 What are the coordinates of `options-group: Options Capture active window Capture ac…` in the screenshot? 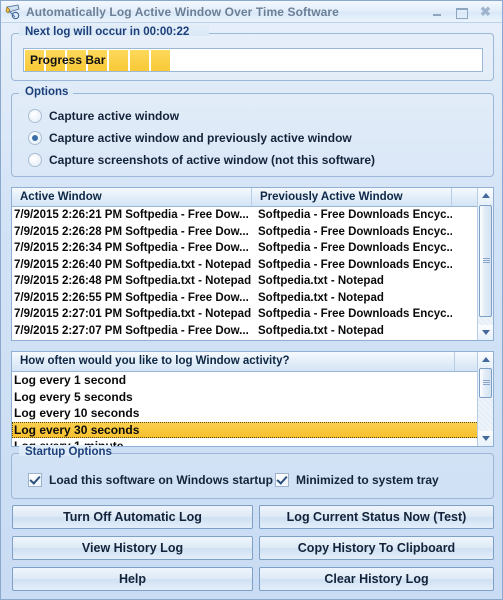 It's located at (252, 131).